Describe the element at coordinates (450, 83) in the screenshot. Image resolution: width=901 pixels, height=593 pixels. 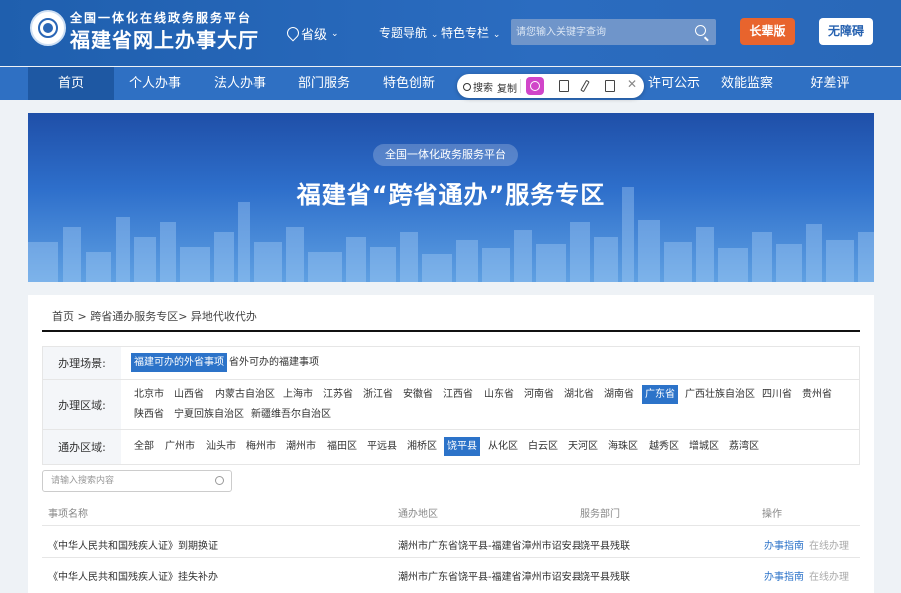
I see `main-navbar: 首页 个人办事 法人办事 部门服务 特色创新 许可公示 效能监察 好差评` at that location.